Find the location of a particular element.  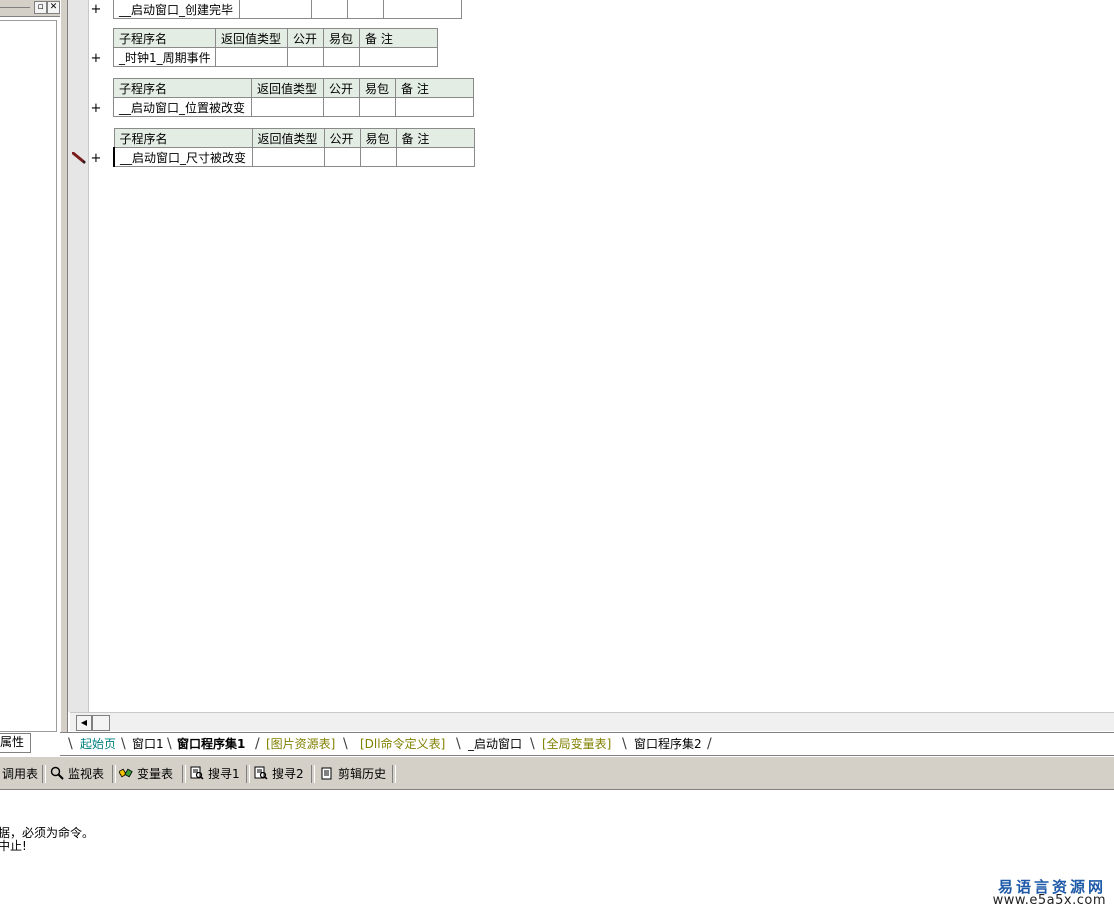

left-panel-titlebar: ▫ ✕ is located at coordinates (30, 8).